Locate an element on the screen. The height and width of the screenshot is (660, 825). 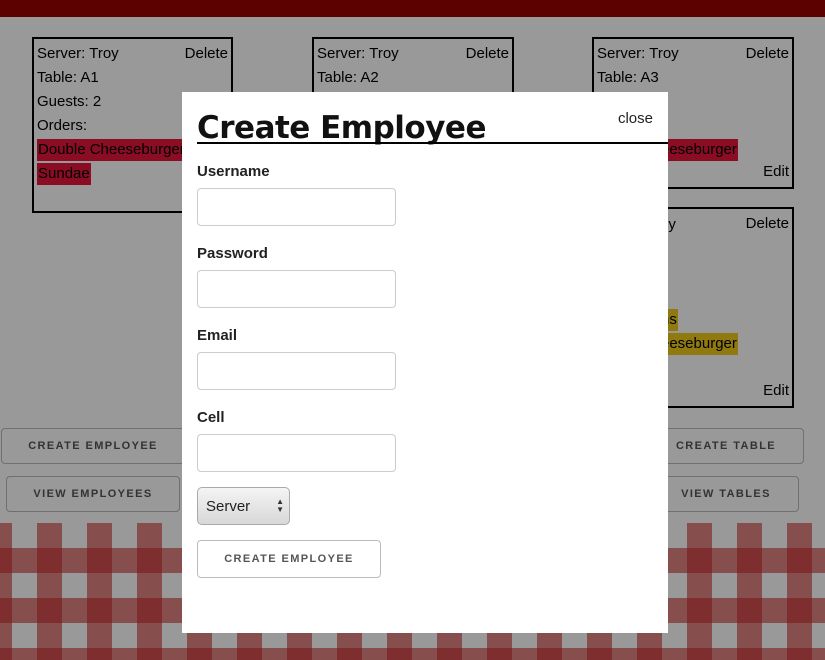
cell-label: Cell is located at coordinates (211, 417).